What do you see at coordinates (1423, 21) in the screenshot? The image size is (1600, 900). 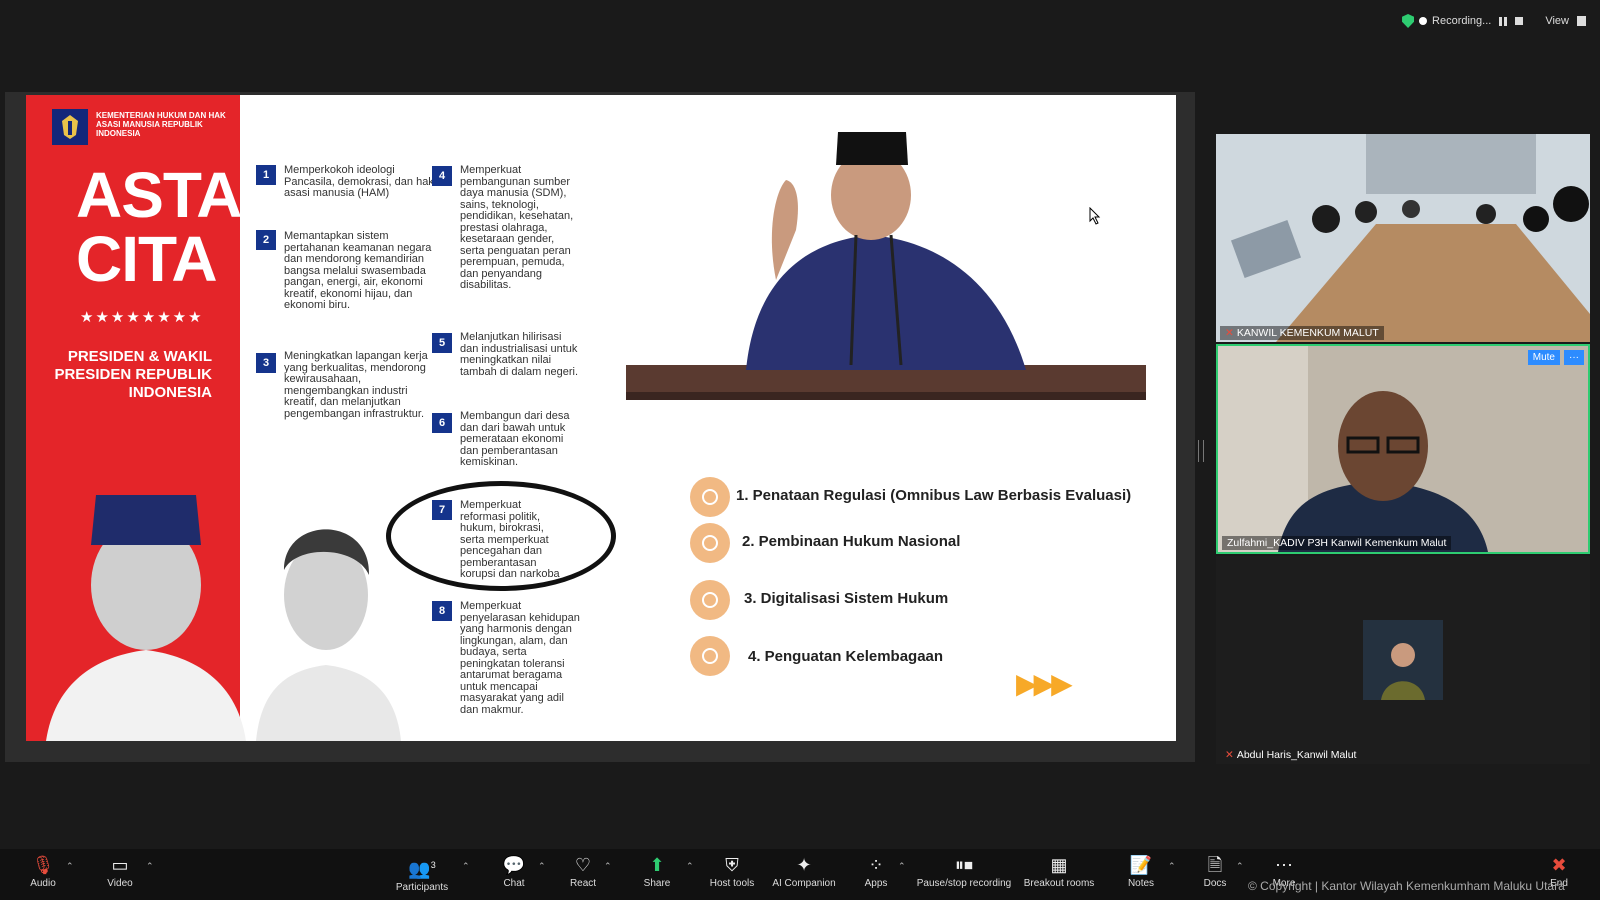 I see `recording-dot-icon` at bounding box center [1423, 21].